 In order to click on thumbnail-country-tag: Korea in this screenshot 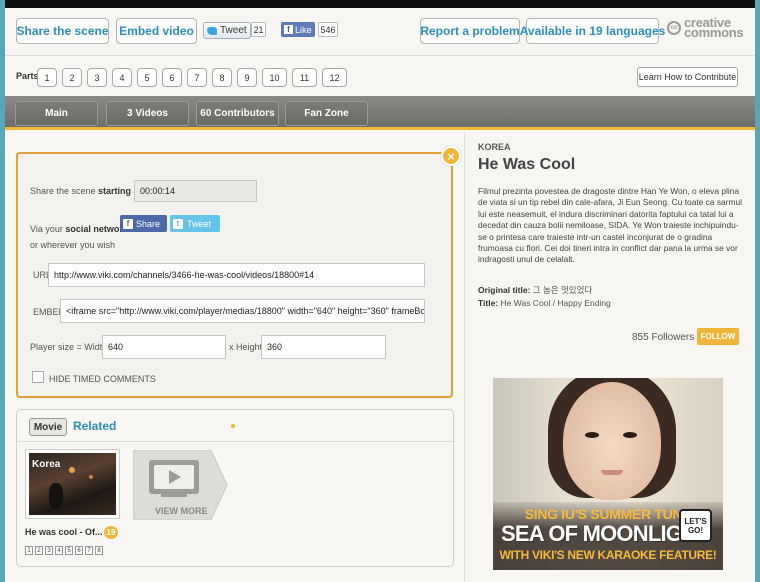, I will do `click(46, 464)`.